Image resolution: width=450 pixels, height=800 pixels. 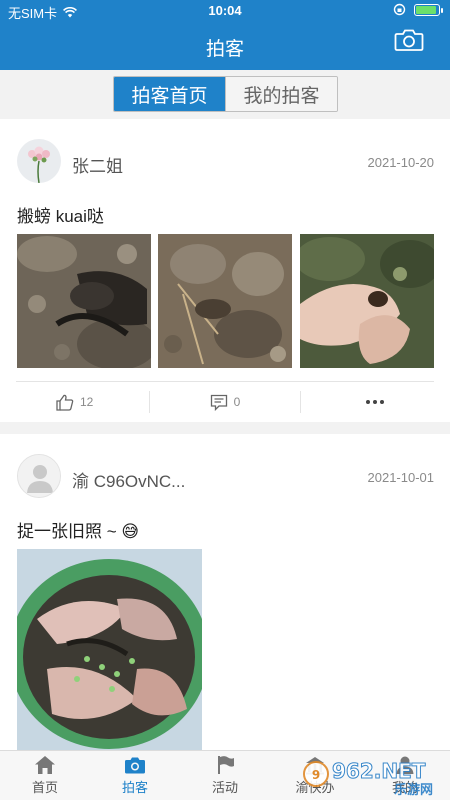 I want to click on like-count: 12, so click(x=86, y=402).